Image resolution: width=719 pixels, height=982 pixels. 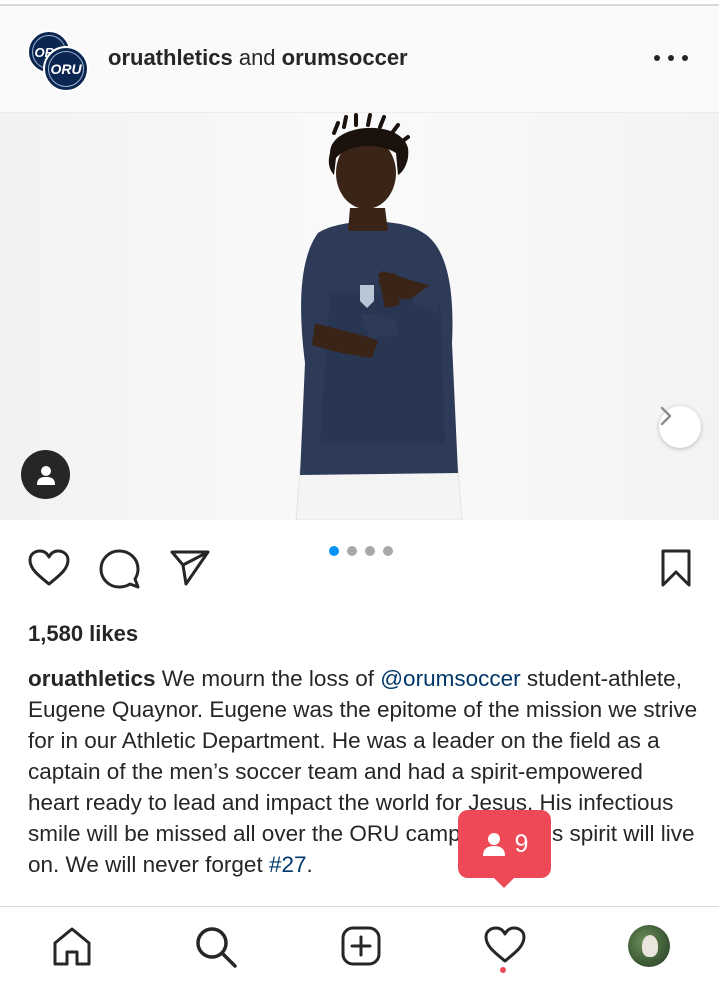 I want to click on caption-end: ., so click(x=309, y=864).